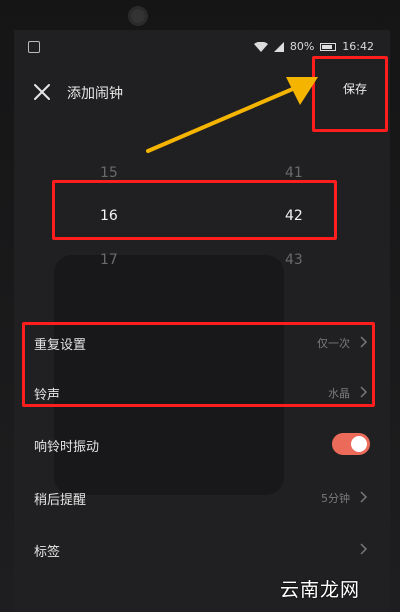 This screenshot has height=612, width=400. What do you see at coordinates (67, 447) in the screenshot?
I see `vibrate-label: 响铃时振动` at bounding box center [67, 447].